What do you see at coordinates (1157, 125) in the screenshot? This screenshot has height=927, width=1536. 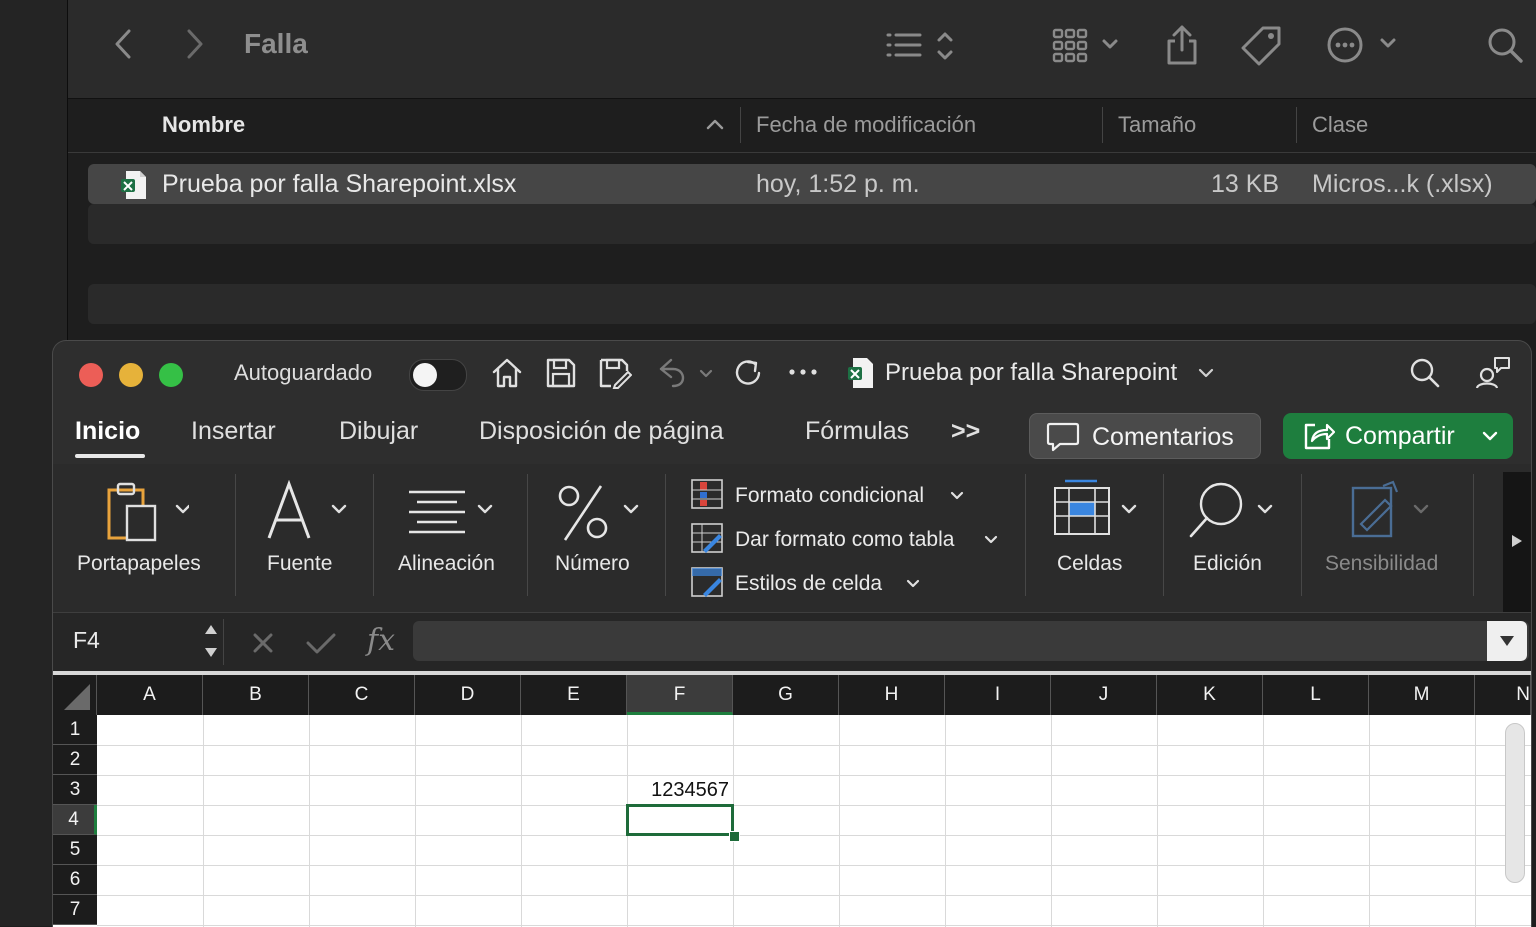 I see `column-size-header: Tamaño` at bounding box center [1157, 125].